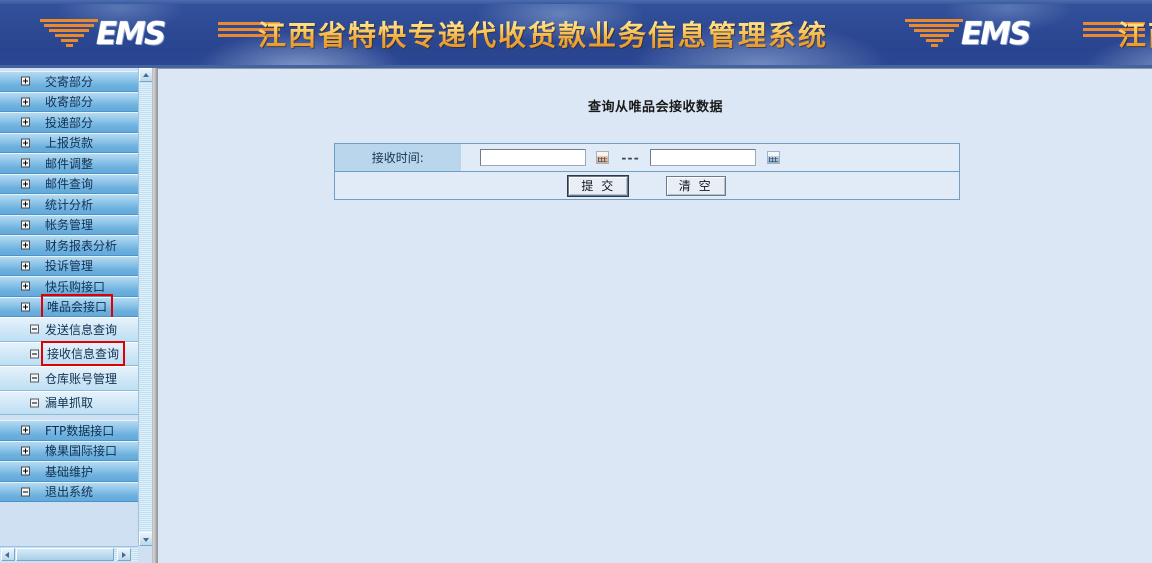  I want to click on sidebar-item-10: 投诉管理, so click(69, 265).